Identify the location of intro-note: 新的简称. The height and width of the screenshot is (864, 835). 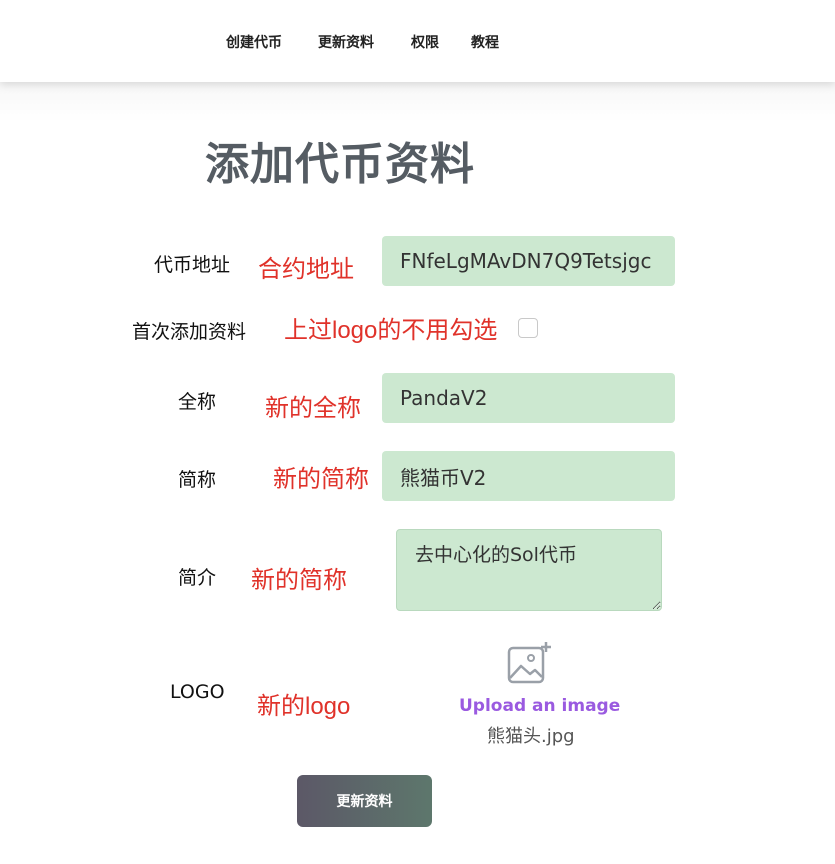
(299, 580).